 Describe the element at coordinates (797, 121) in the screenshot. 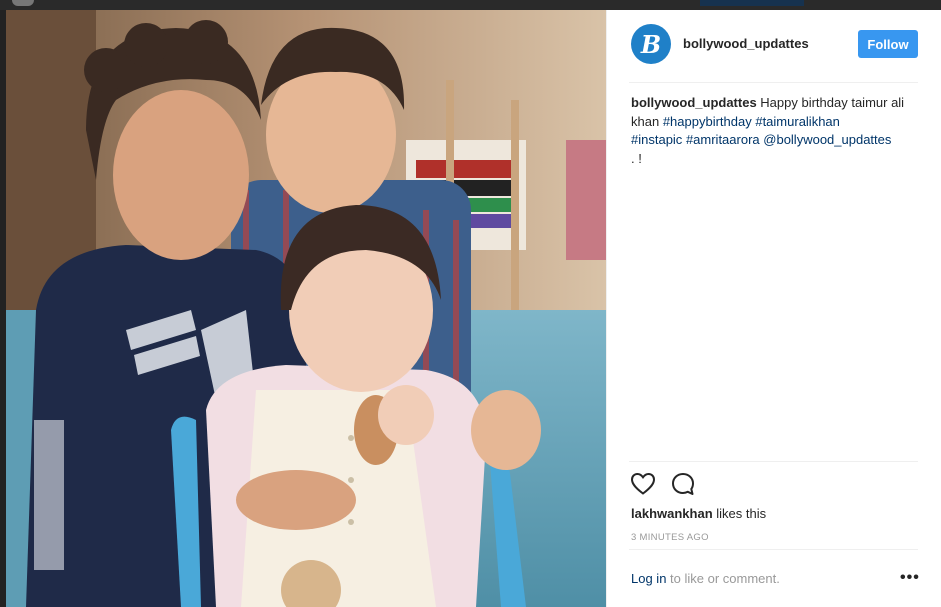

I see `hashtag-link: #taimuralikhan` at that location.